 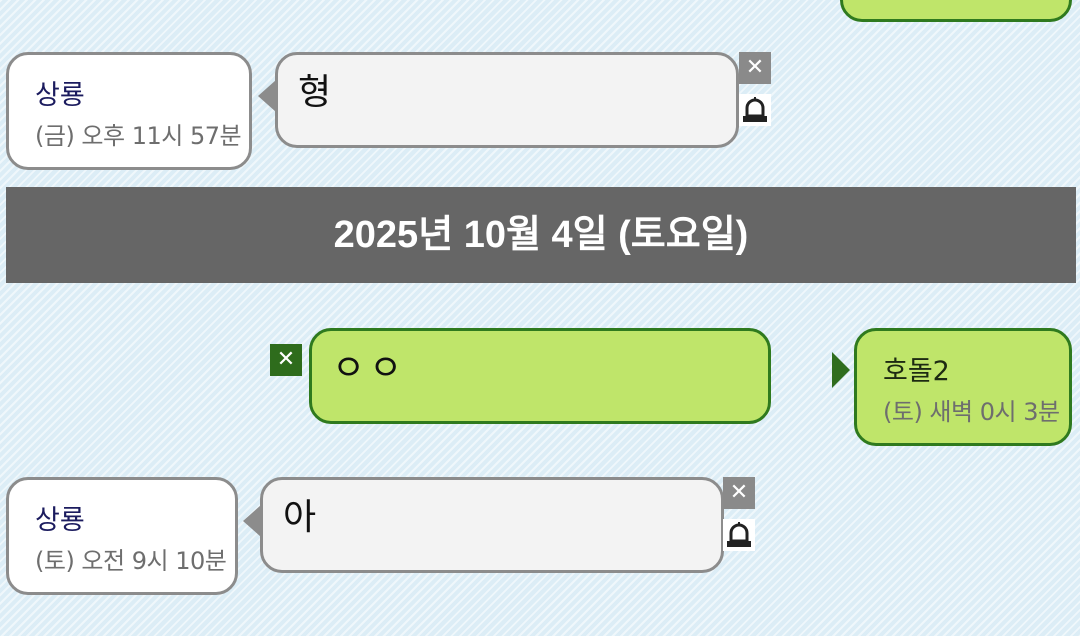 I want to click on message-bubble: ㅇㅇ, so click(x=540, y=376).